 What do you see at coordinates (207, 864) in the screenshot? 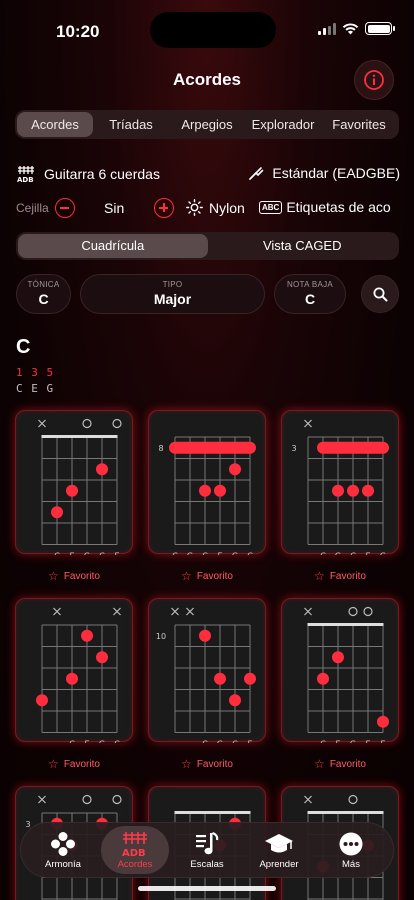
I see `tabbar-label-escalas: Escalas` at bounding box center [207, 864].